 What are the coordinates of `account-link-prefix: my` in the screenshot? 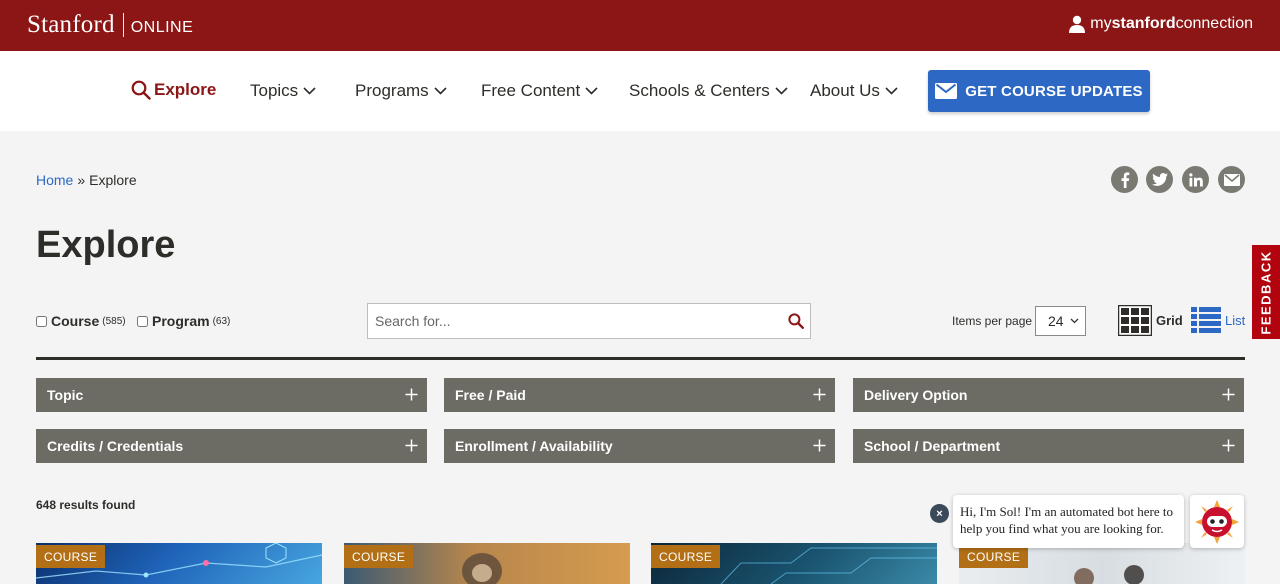 It's located at (1101, 23).